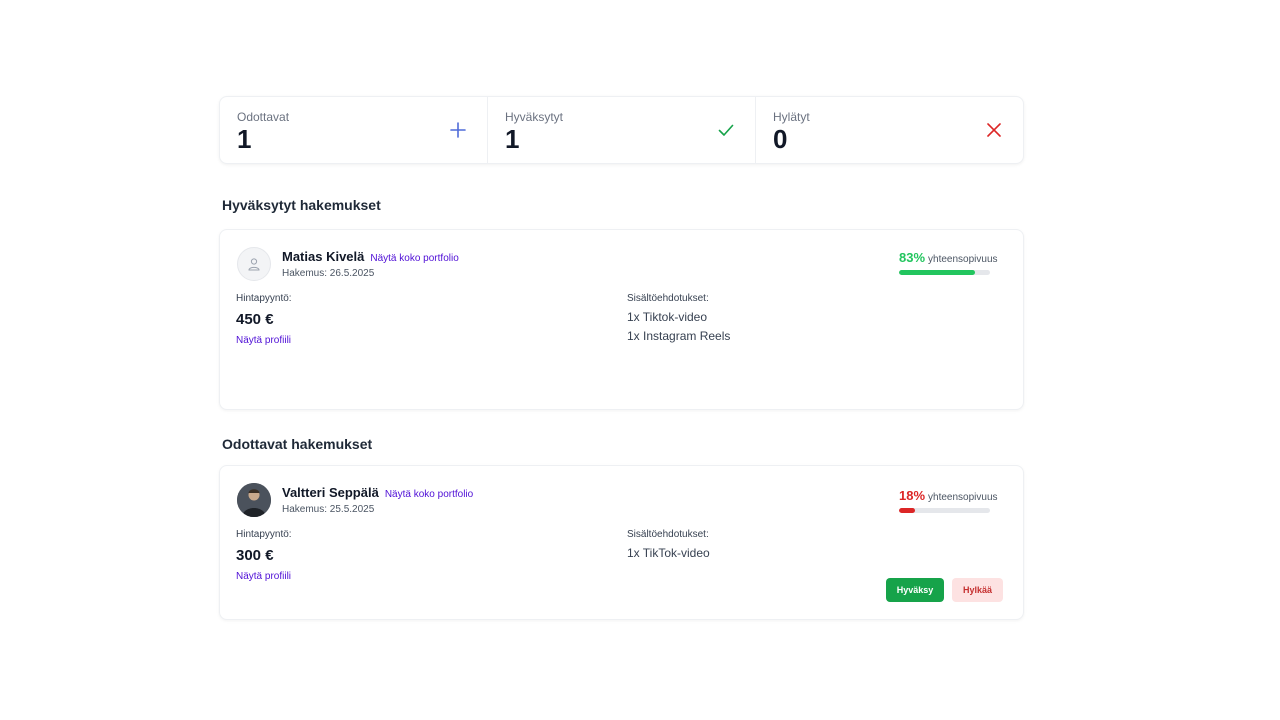  Describe the element at coordinates (726, 130) in the screenshot. I see `check-icon` at that location.